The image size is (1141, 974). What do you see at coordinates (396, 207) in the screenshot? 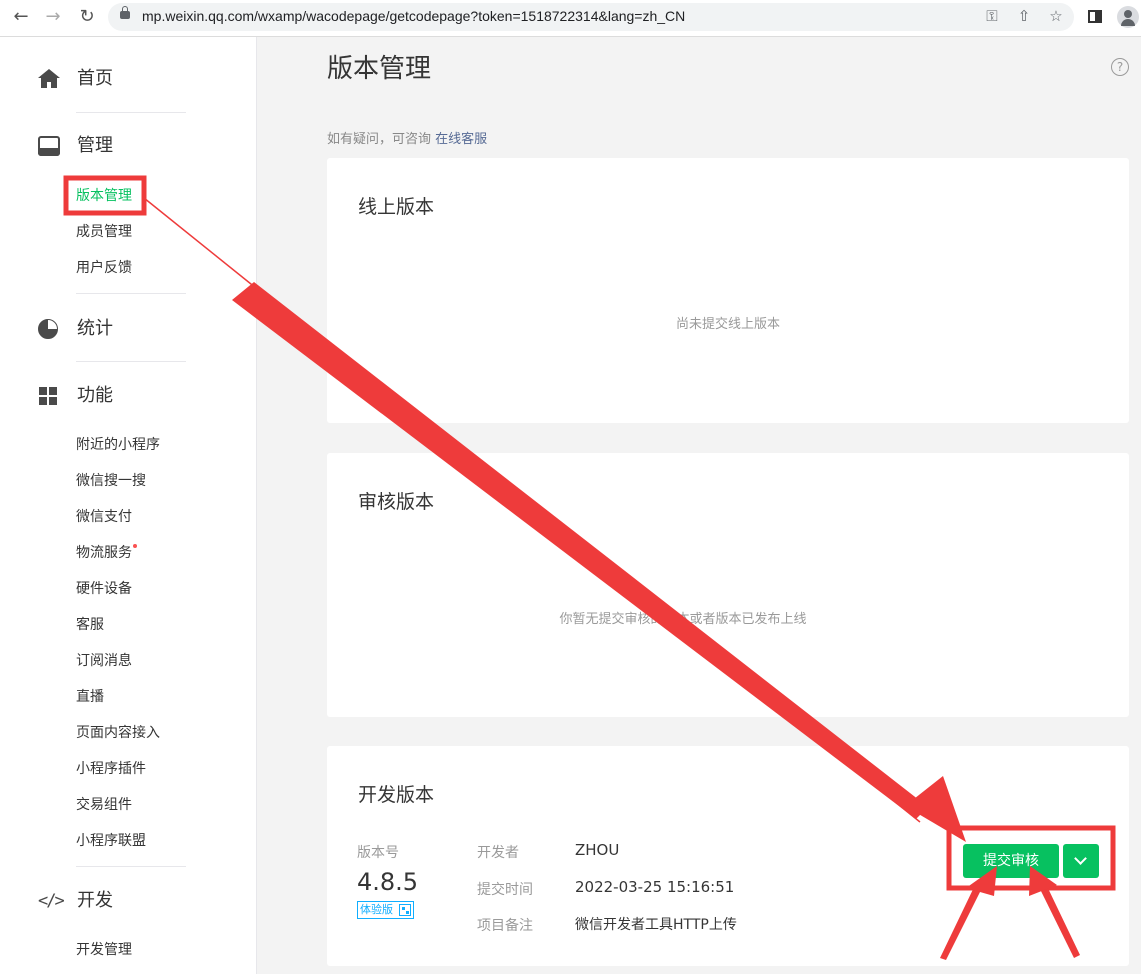
I see `card-title: 线上版本` at bounding box center [396, 207].